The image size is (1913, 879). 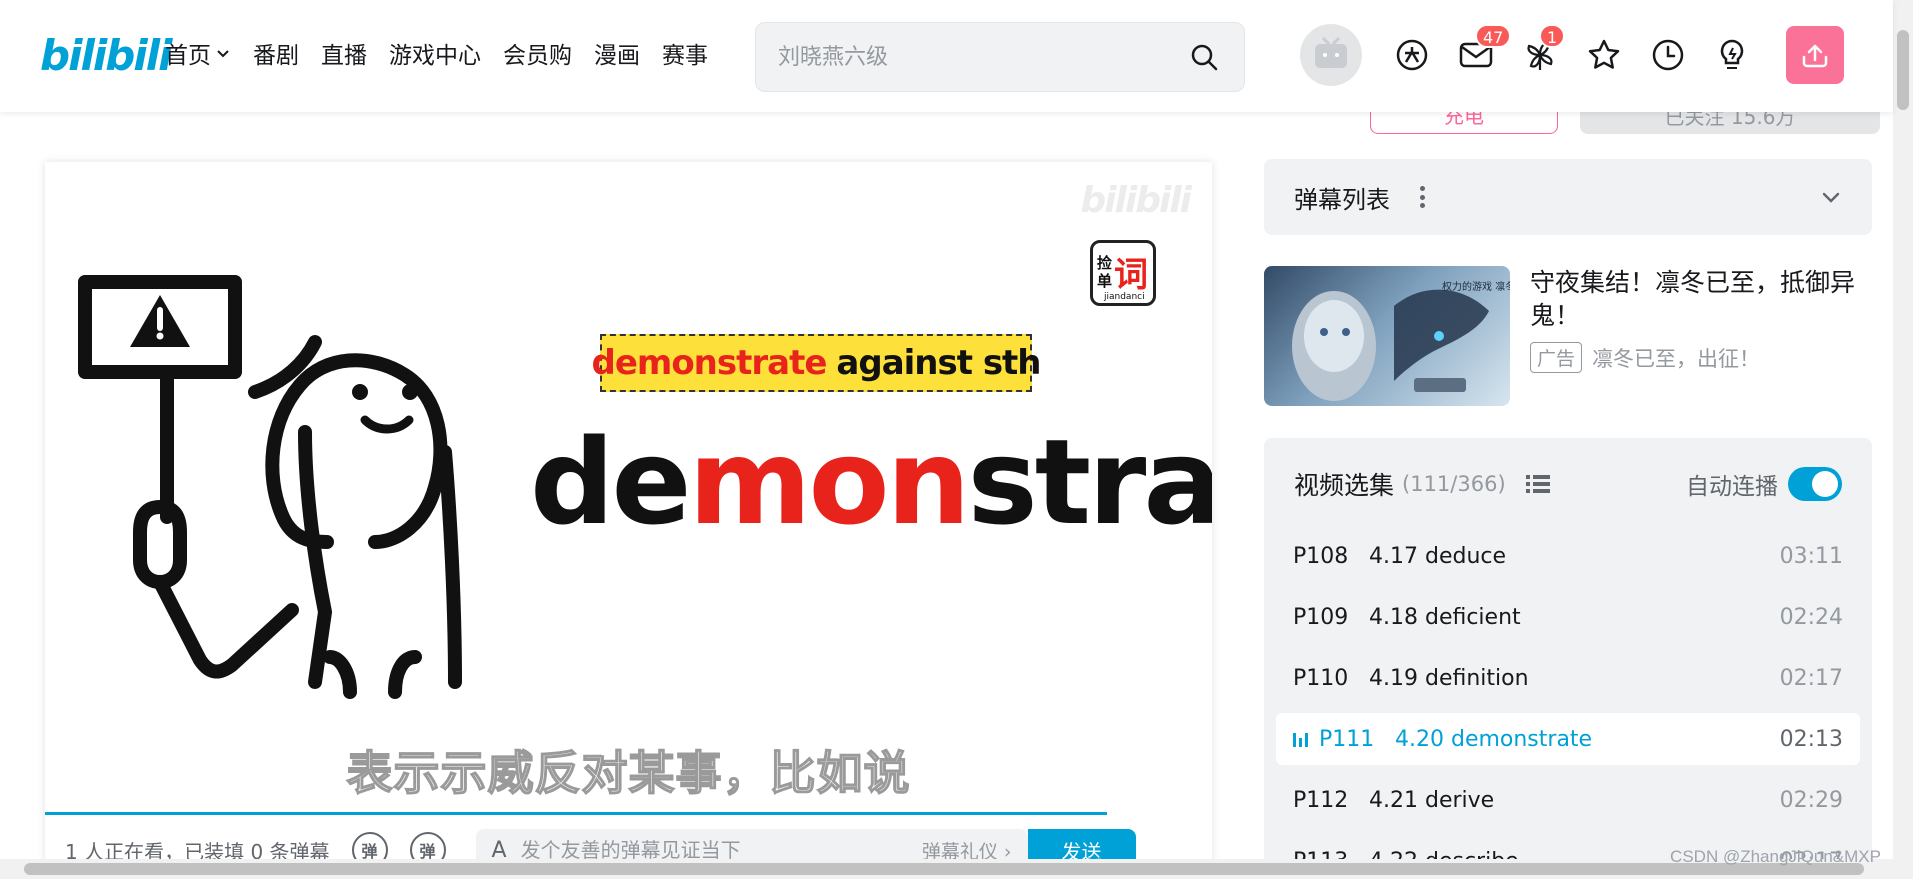 I want to click on nav-esports: 赛事, so click(x=685, y=53).